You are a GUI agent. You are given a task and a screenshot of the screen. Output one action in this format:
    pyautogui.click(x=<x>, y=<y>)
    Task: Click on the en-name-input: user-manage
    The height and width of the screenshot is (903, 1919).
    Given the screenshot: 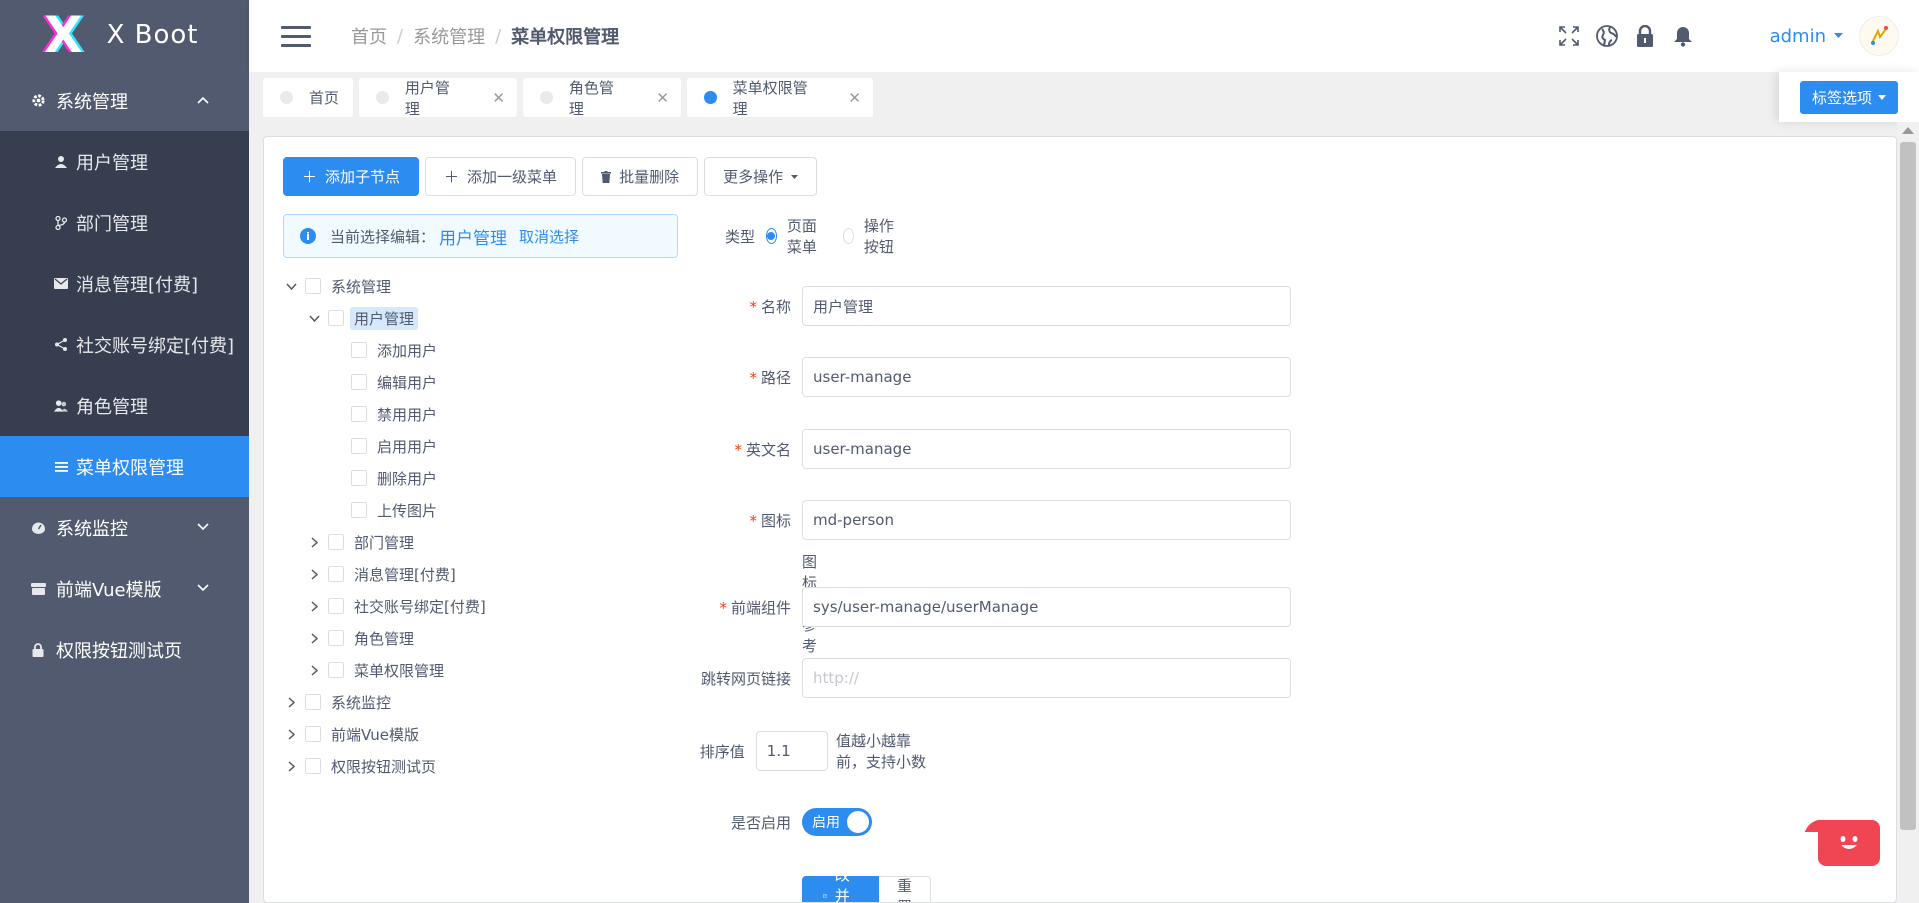 What is the action you would take?
    pyautogui.click(x=1046, y=449)
    